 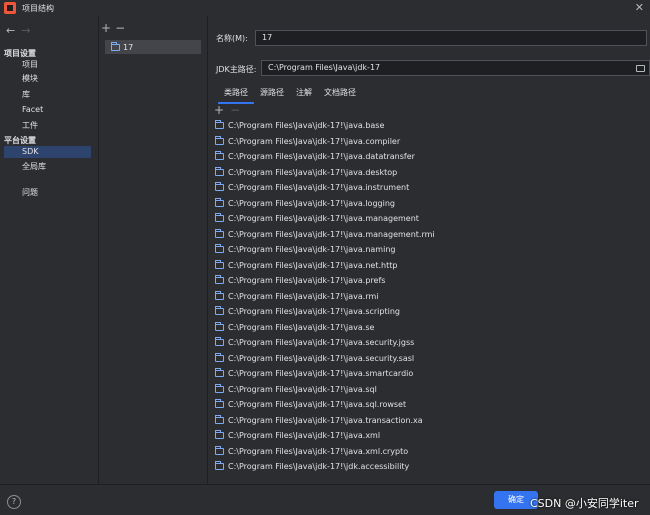 What do you see at coordinates (47, 65) in the screenshot?
I see `sidebar-item-project: 项目` at bounding box center [47, 65].